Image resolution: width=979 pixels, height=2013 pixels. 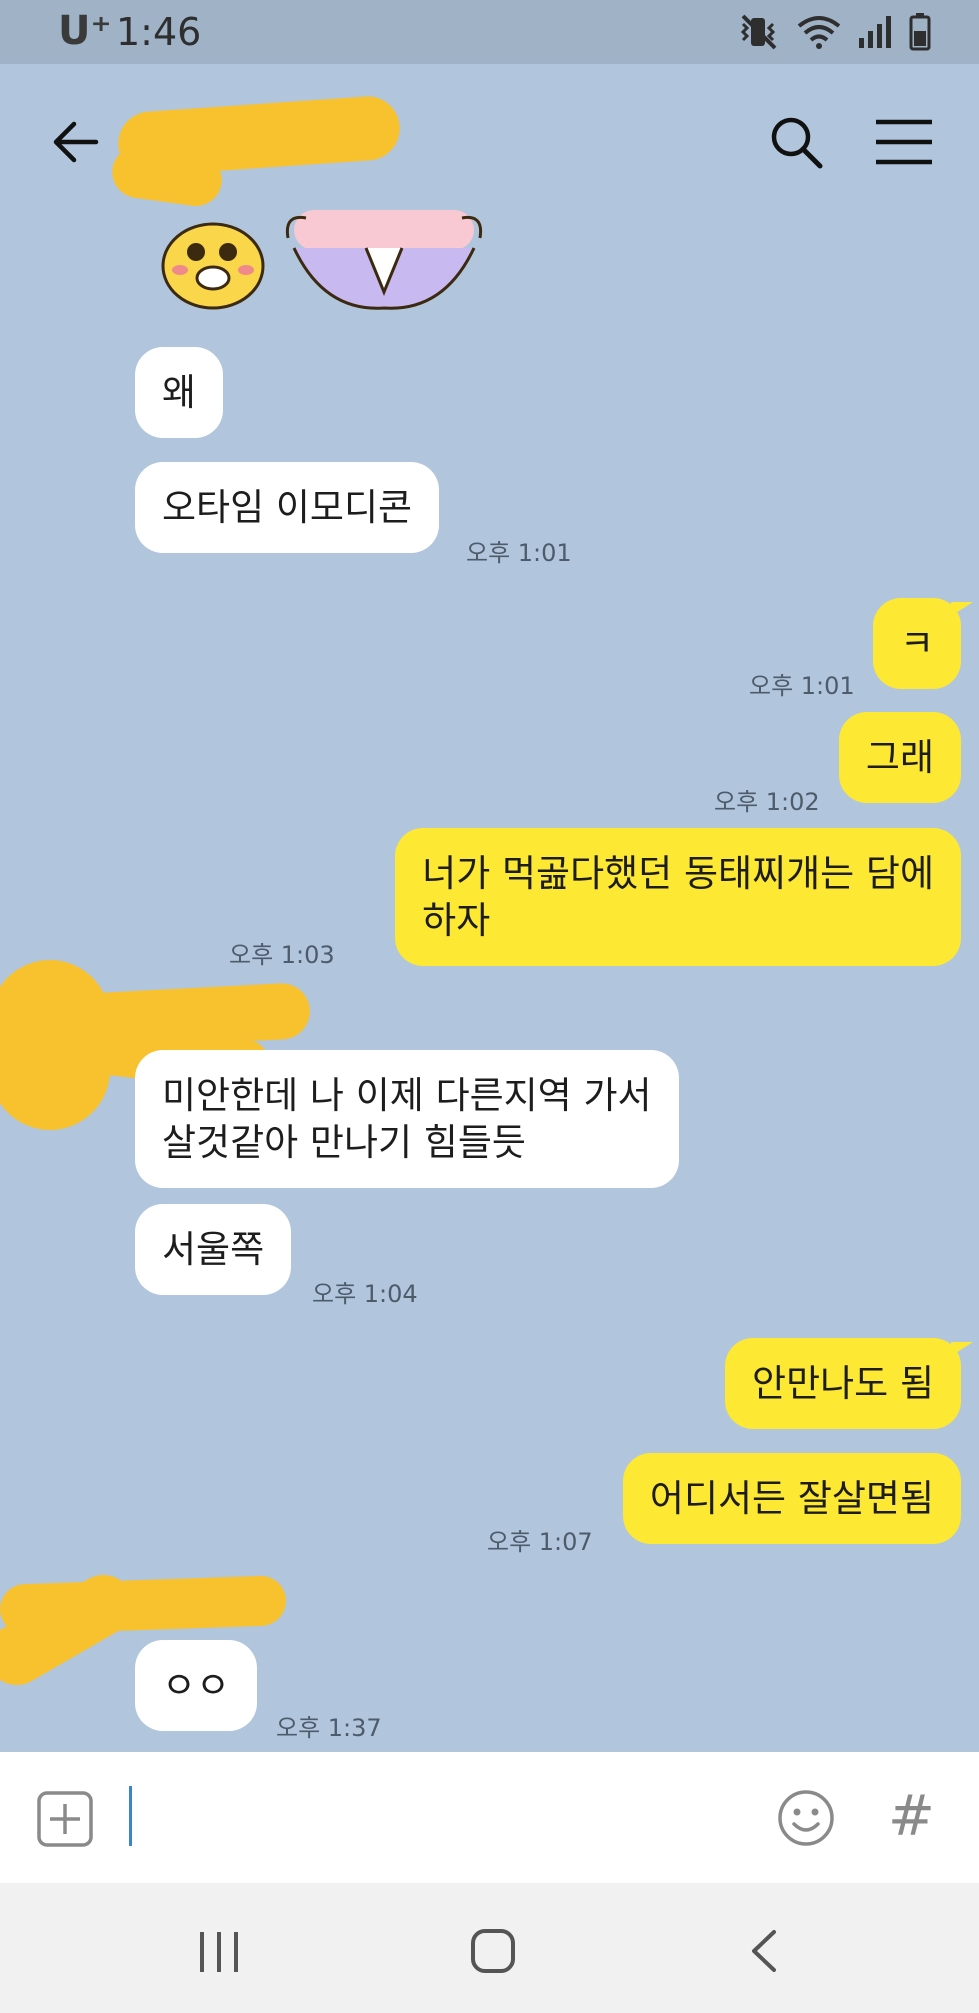 What do you see at coordinates (540, 1542) in the screenshot?
I see `message-timestamp: 오후 1:07` at bounding box center [540, 1542].